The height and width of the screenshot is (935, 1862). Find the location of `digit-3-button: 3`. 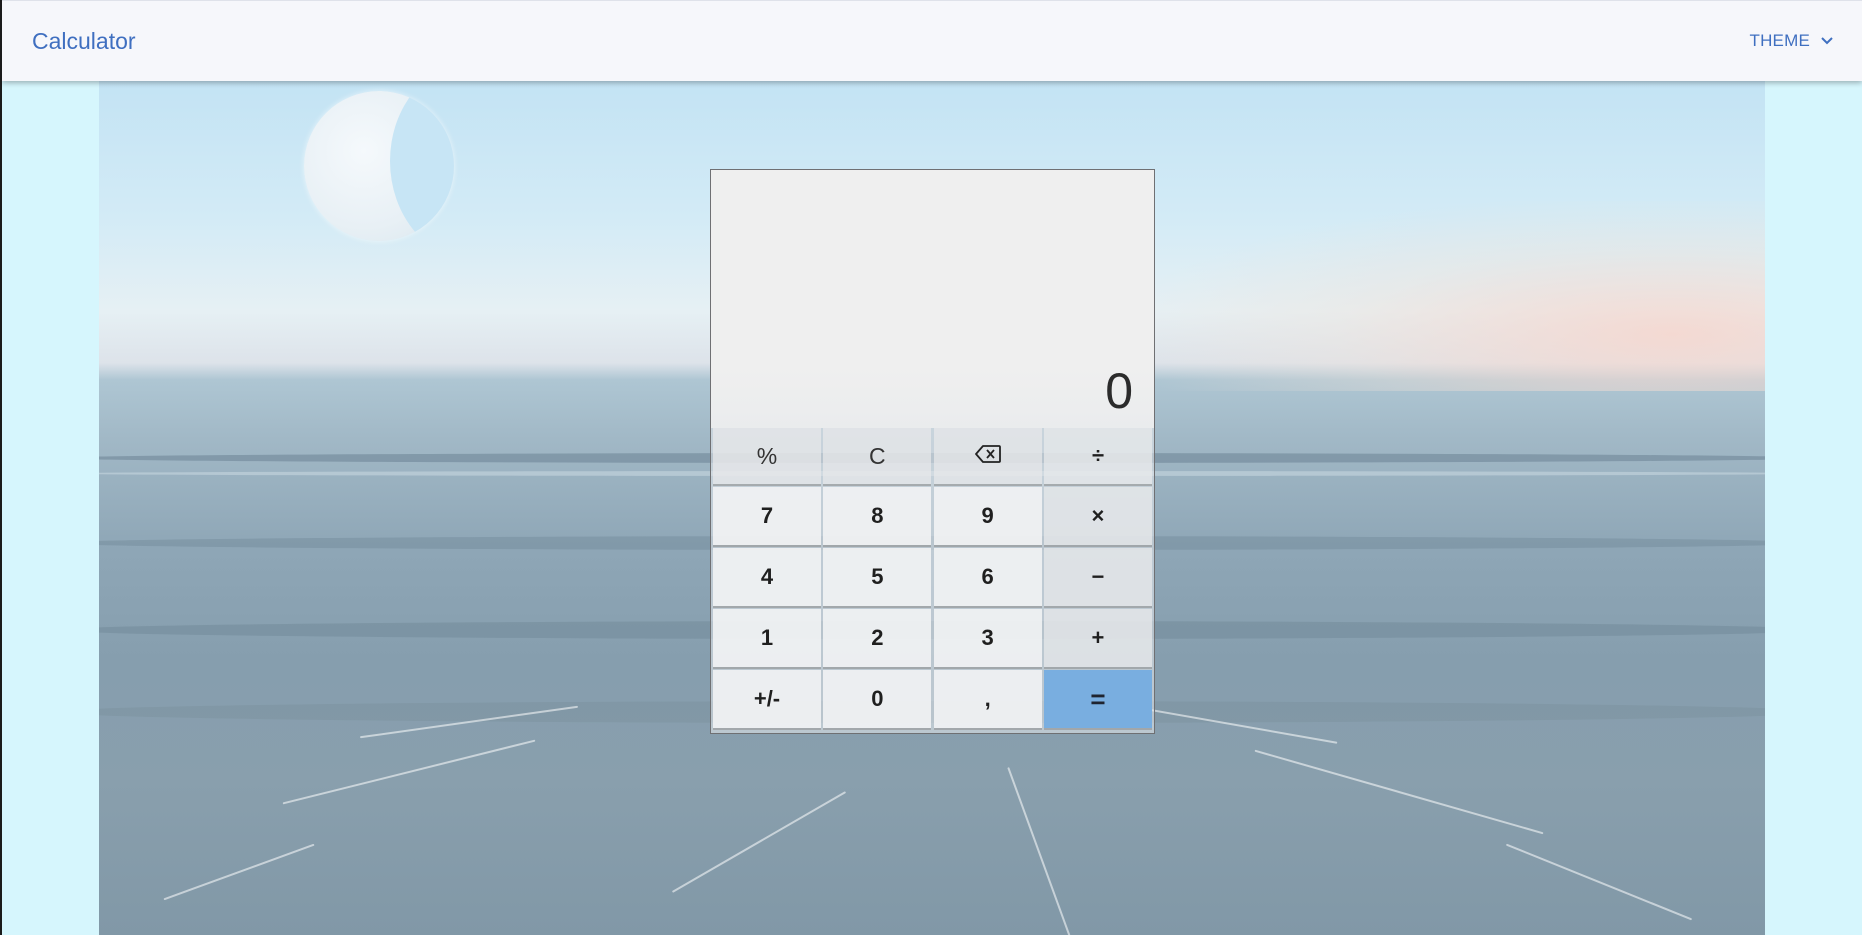

digit-3-button: 3 is located at coordinates (987, 638).